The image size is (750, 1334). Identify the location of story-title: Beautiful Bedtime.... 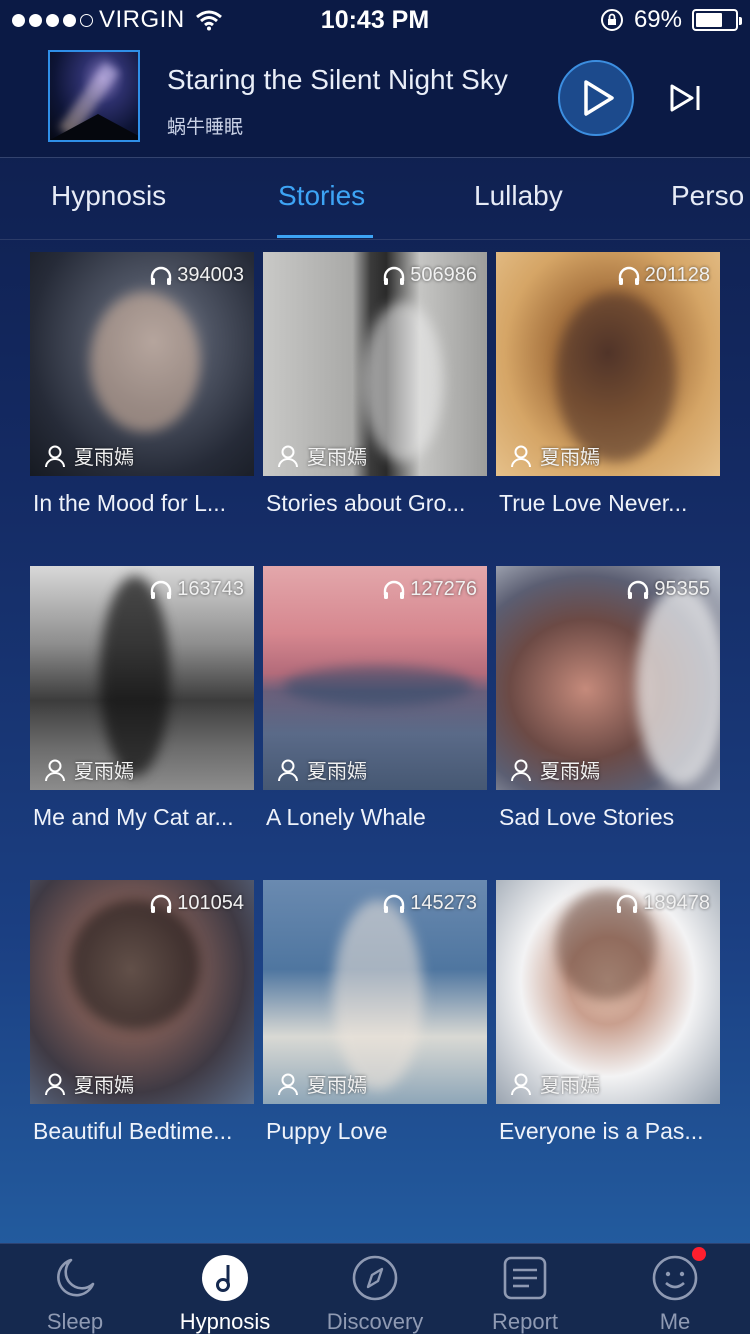
(133, 1131).